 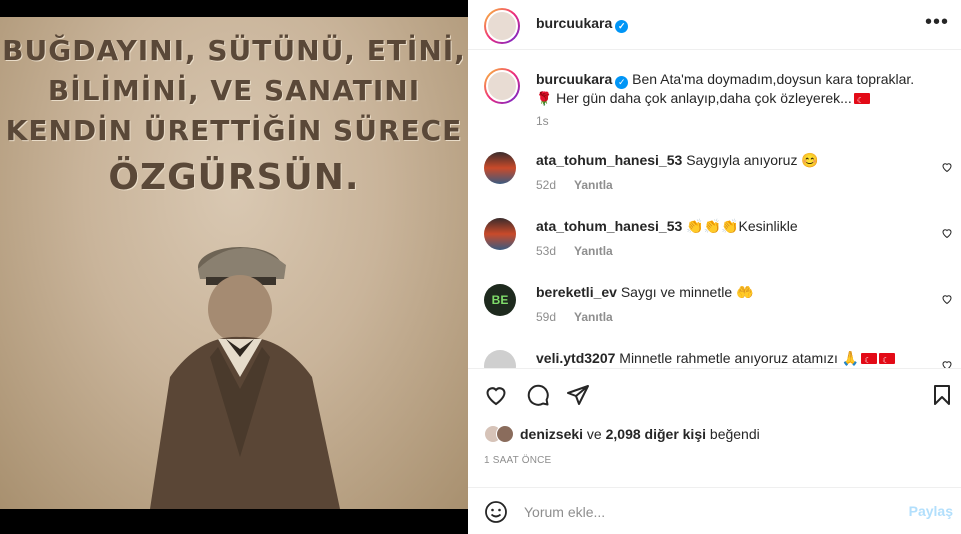 I want to click on likes-user: denizseki, so click(x=551, y=434).